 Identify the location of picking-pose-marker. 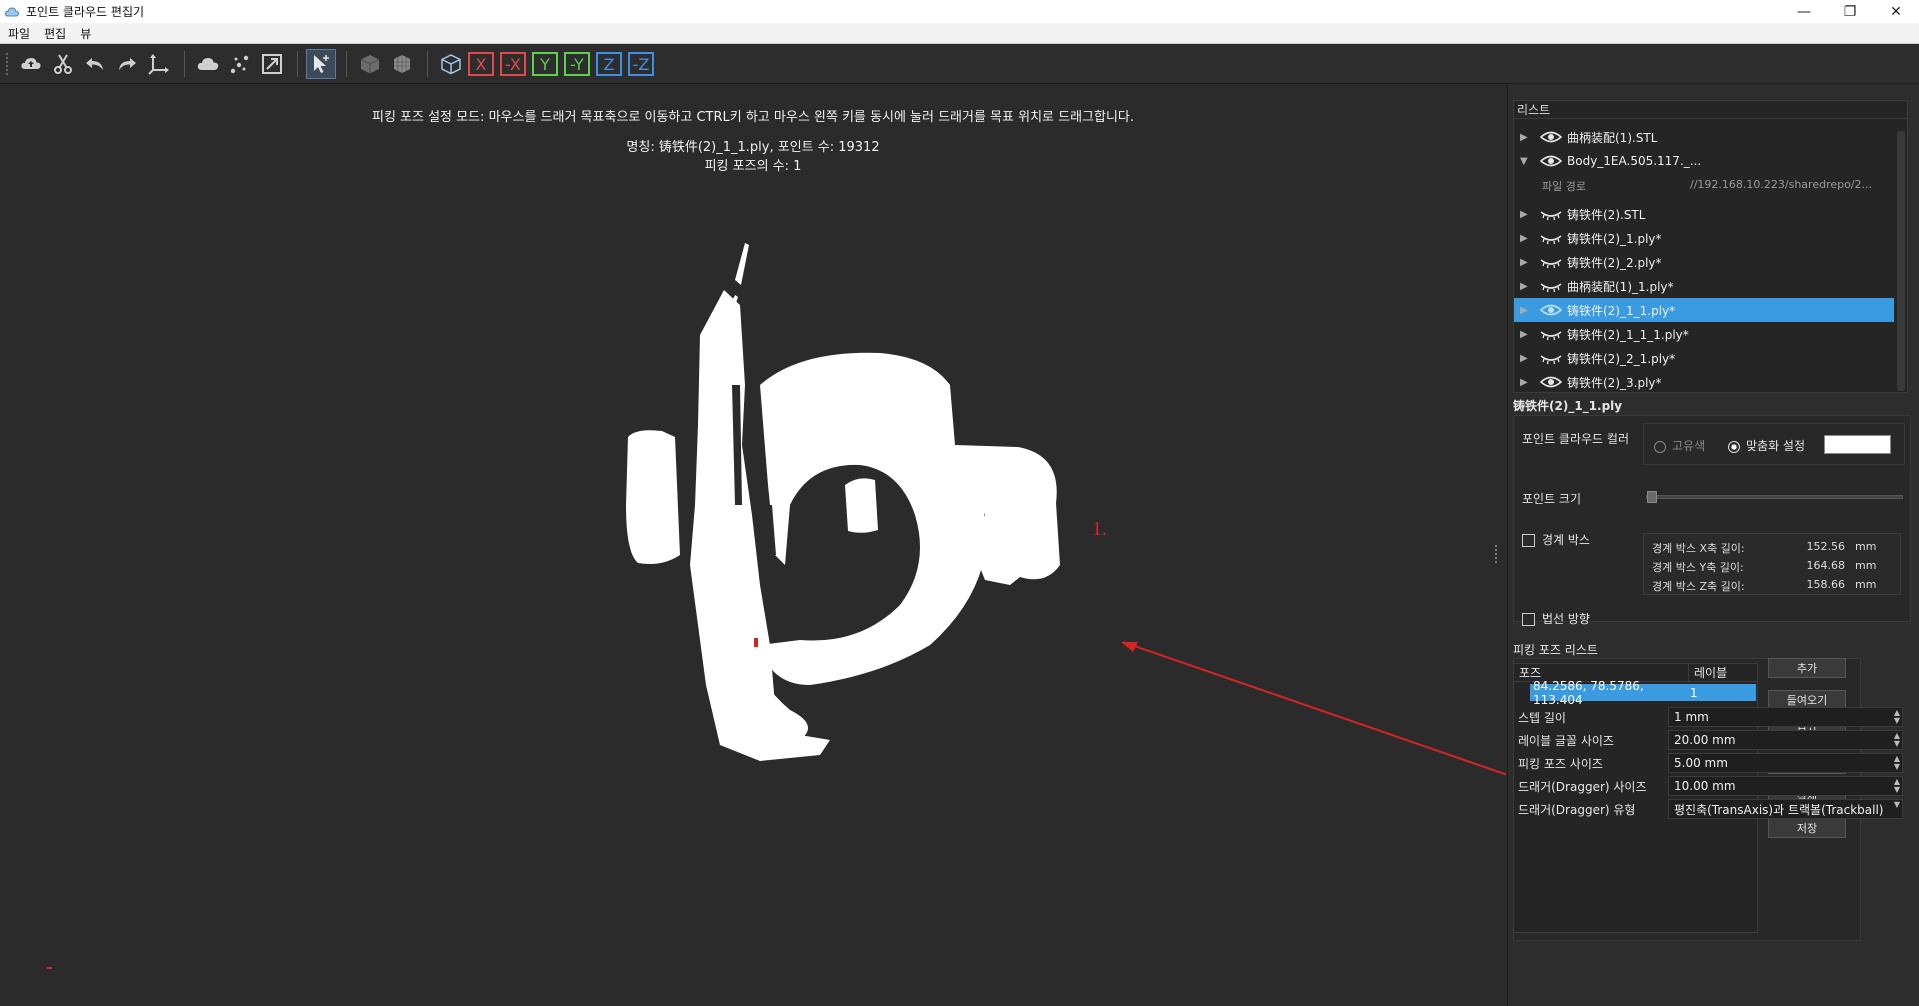
(756, 642).